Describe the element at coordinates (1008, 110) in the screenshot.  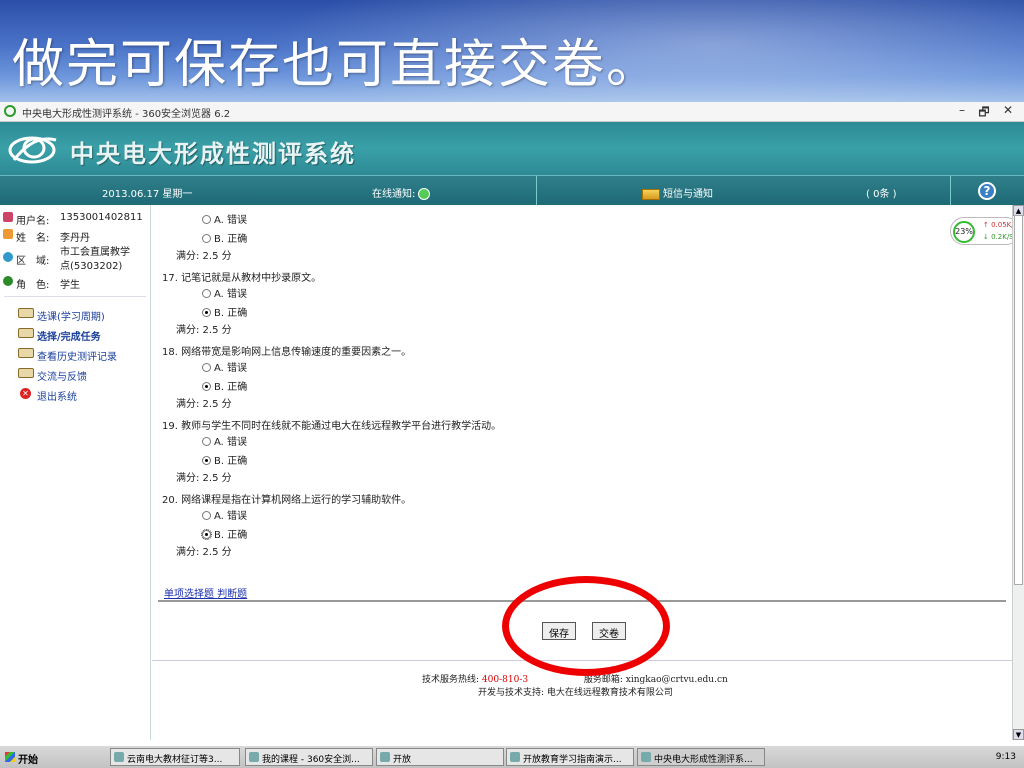
I see `close-window-button: ✕` at that location.